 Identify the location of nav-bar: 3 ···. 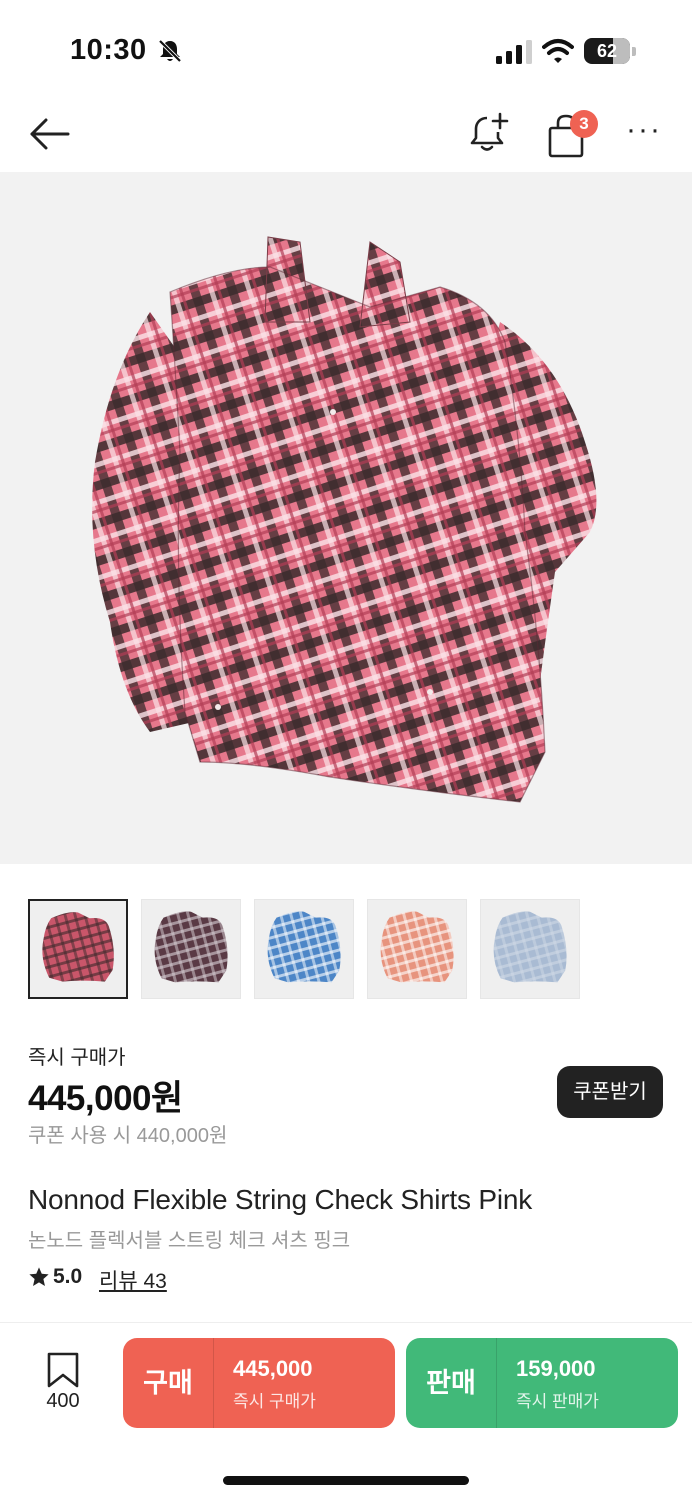
(346, 136).